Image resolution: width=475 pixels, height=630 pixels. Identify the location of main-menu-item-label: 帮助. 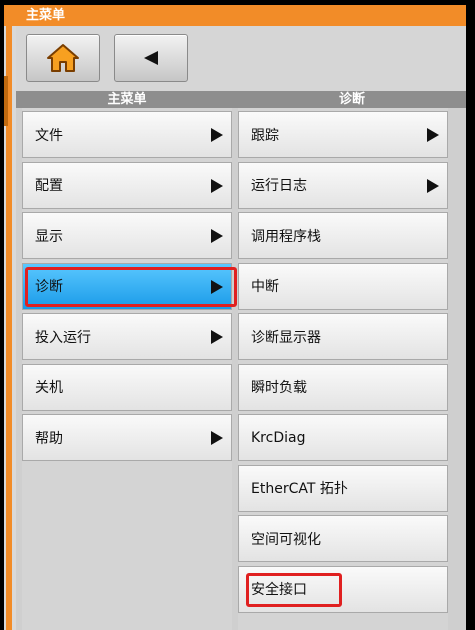
(49, 438).